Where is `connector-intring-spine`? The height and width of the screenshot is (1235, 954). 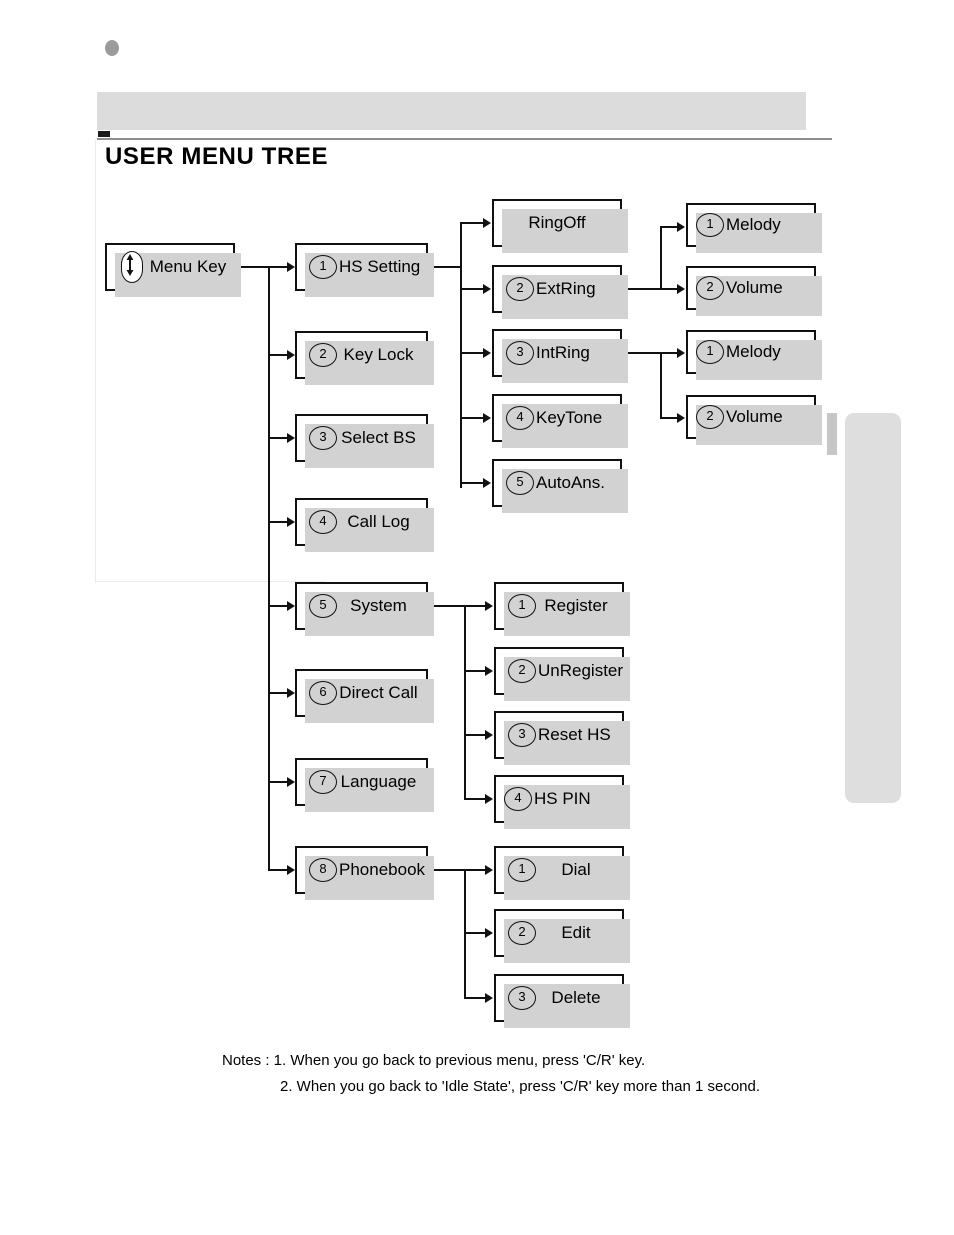
connector-intring-spine is located at coordinates (661, 385).